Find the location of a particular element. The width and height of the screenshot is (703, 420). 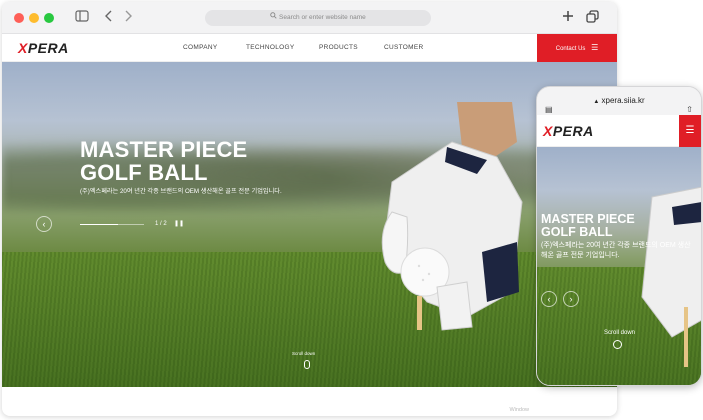

chevron-left-icon is located at coordinates (109, 18).